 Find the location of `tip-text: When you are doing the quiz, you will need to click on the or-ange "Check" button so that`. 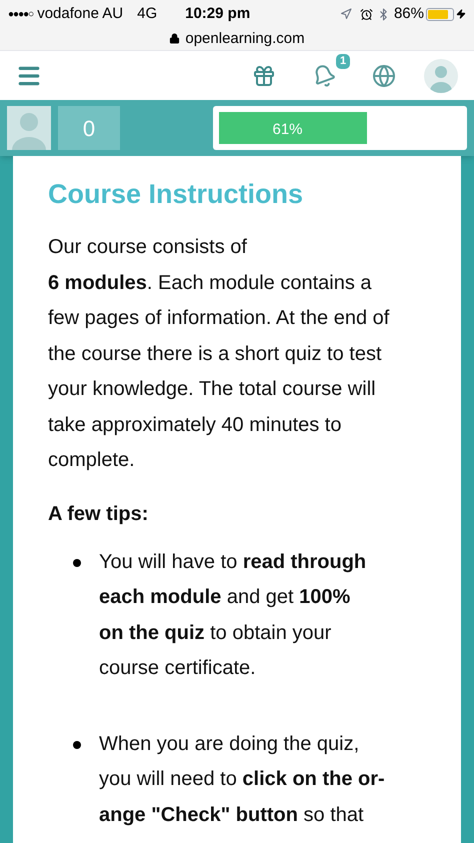

tip-text: When you are doing the quiz, you will need to click on the or-ange "Check" button so that is located at coordinates (242, 780).